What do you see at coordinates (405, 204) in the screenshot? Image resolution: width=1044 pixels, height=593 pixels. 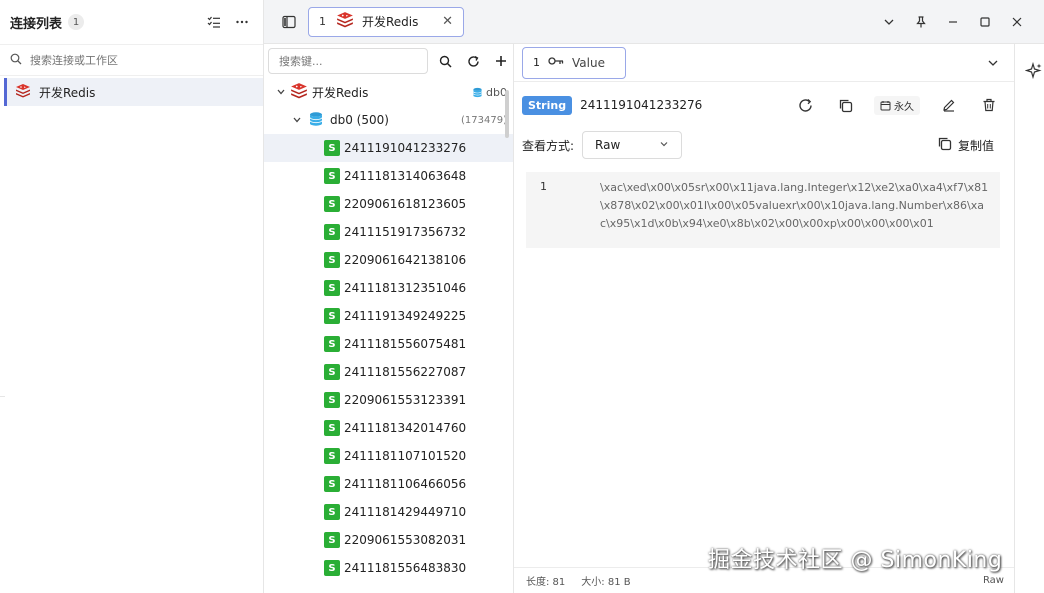 I see `key-row-label: 2209061618123605` at bounding box center [405, 204].